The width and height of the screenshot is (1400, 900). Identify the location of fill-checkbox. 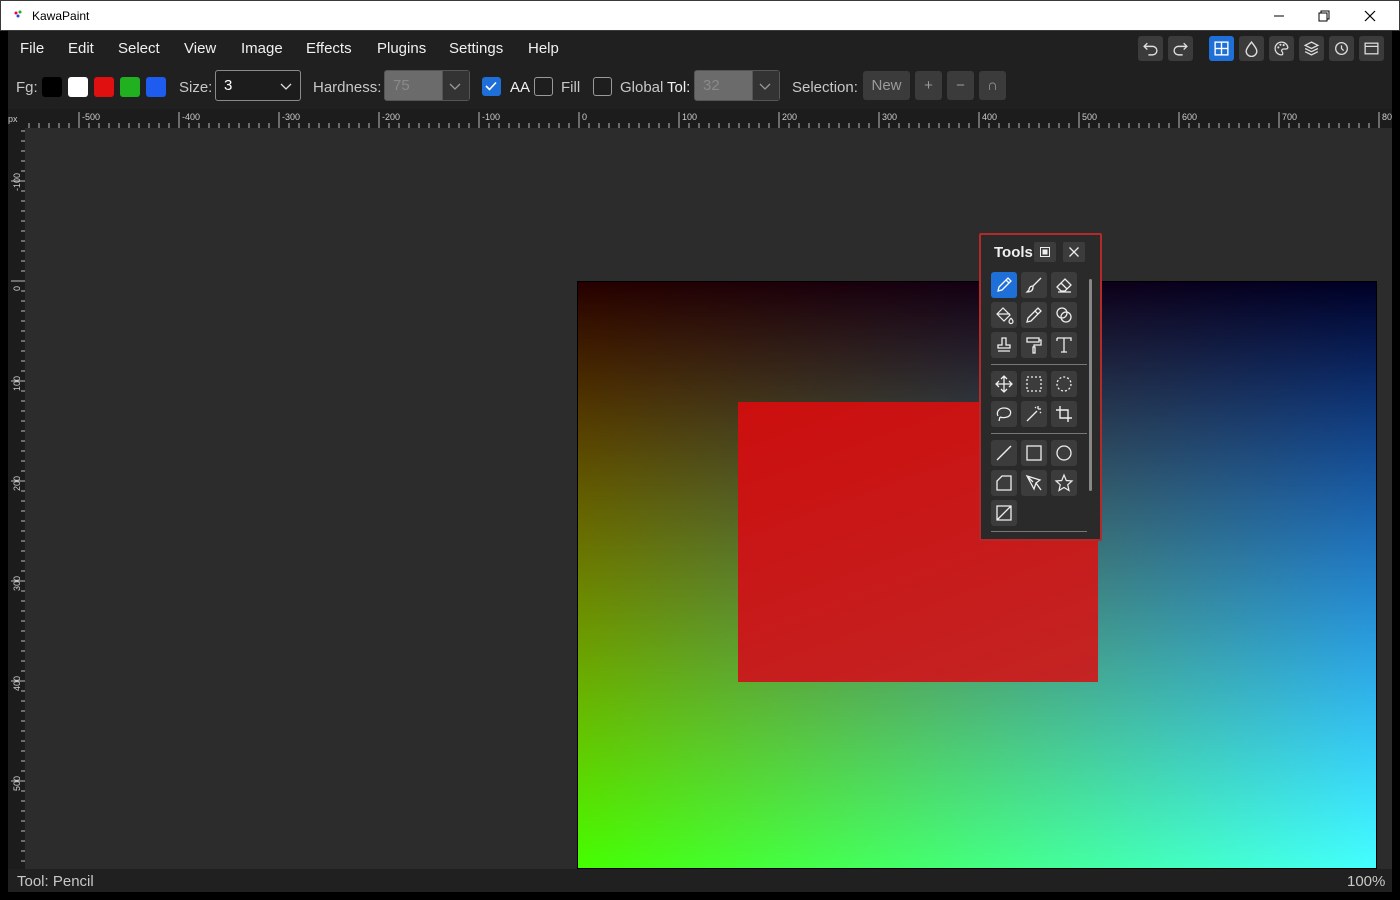
(543, 86).